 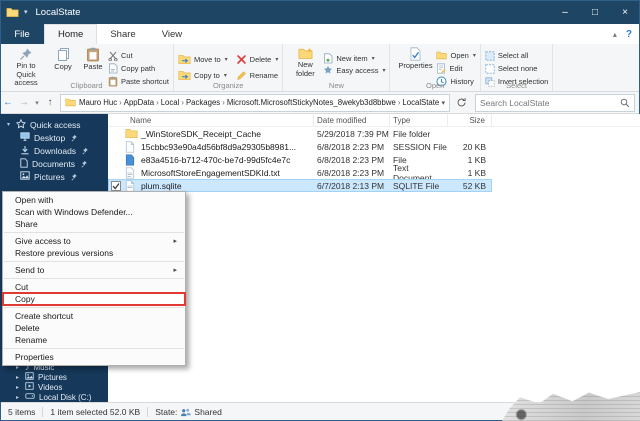 What do you see at coordinates (93, 59) in the screenshot?
I see `paste-button: Paste` at bounding box center [93, 59].